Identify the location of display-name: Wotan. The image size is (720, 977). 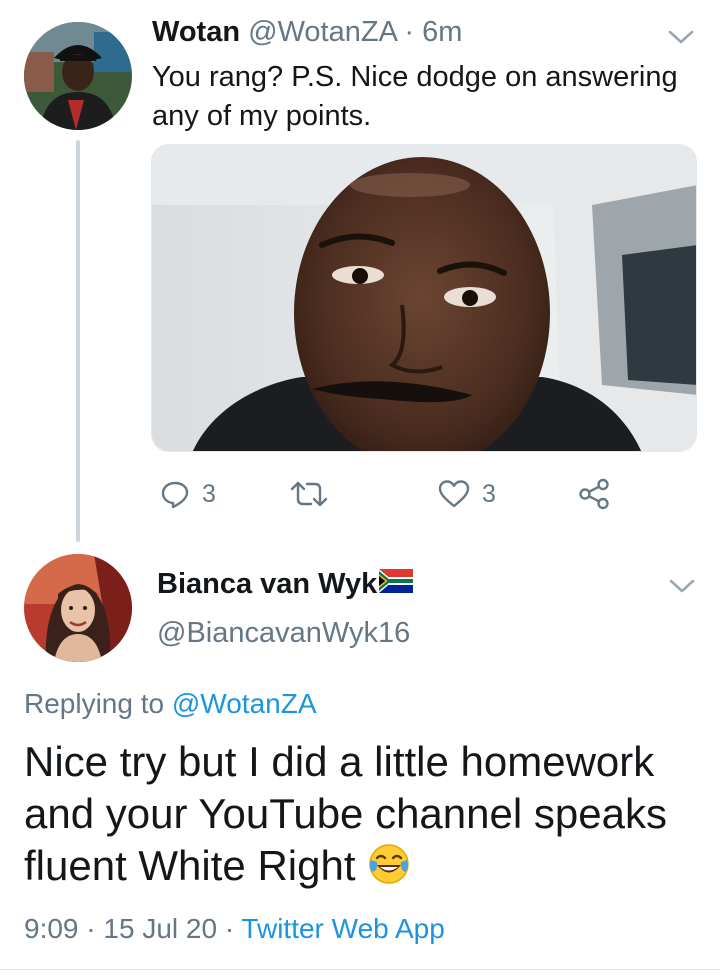
(196, 32).